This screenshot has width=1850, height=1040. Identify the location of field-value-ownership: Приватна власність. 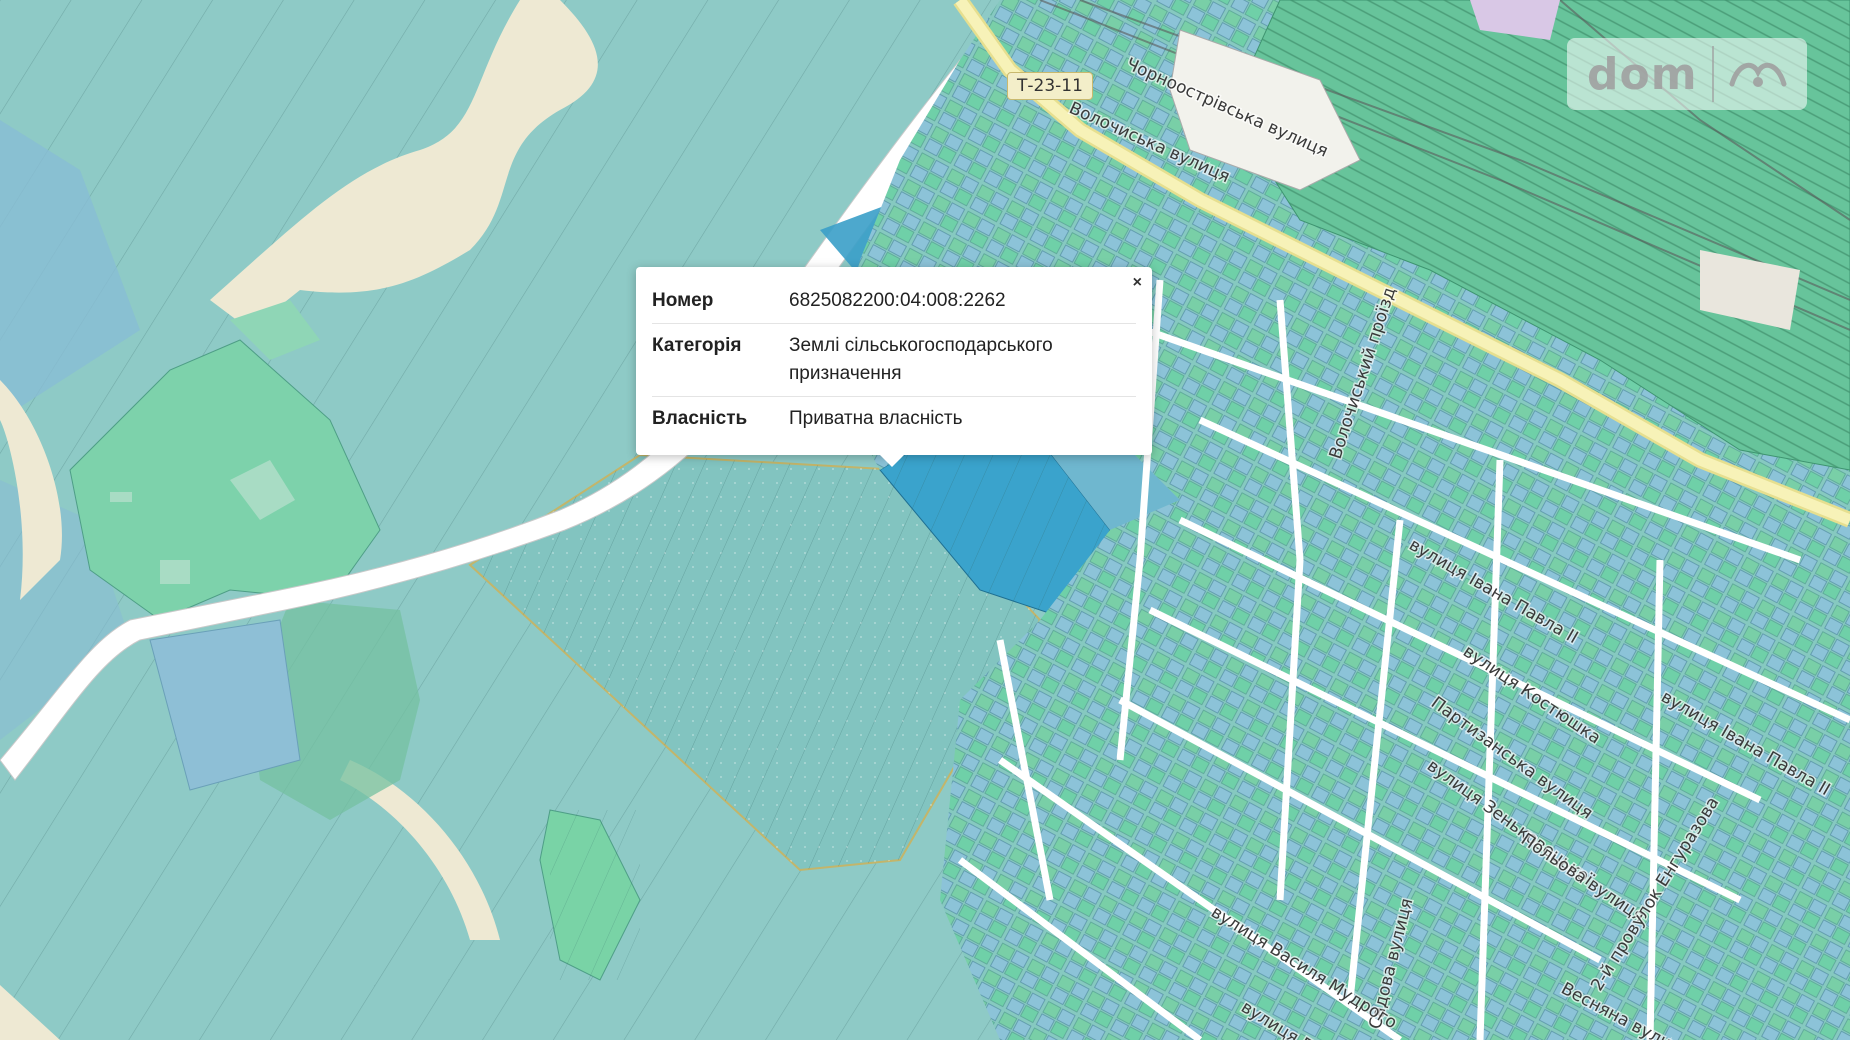
(962, 417).